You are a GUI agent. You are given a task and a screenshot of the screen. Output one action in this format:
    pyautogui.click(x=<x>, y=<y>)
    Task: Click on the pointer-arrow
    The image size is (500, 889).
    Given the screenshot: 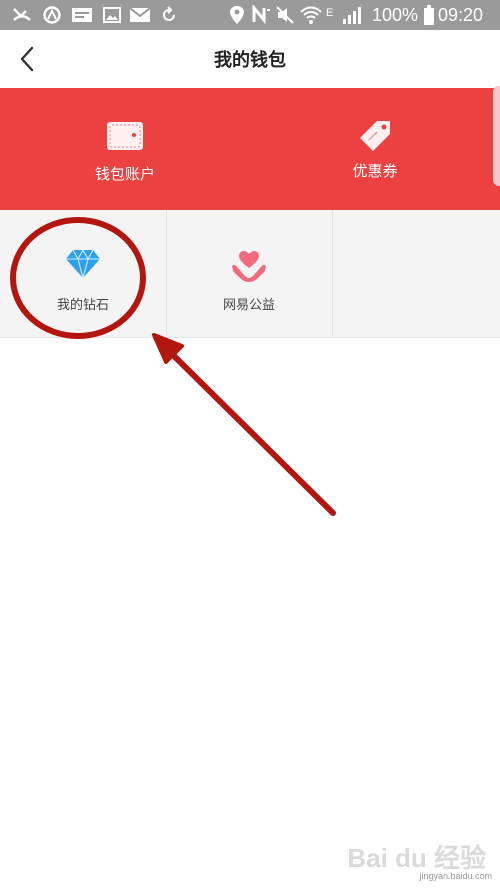 What is the action you would take?
    pyautogui.click(x=244, y=424)
    